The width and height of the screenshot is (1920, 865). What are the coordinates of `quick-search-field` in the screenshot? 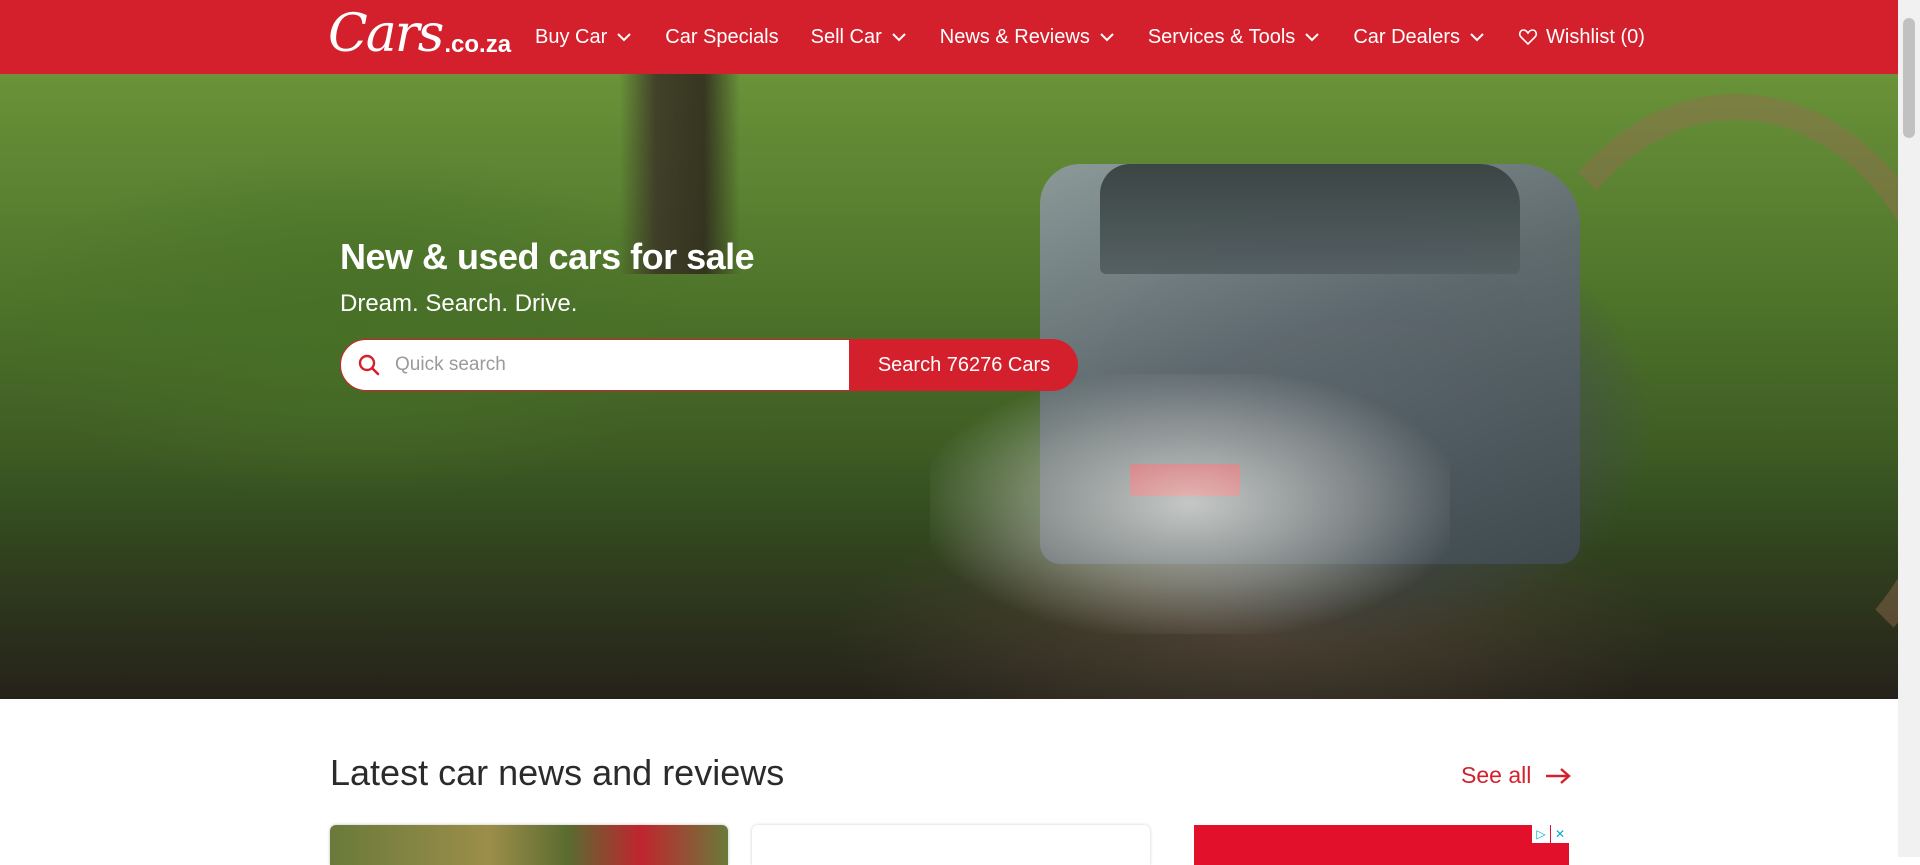 It's located at (595, 365).